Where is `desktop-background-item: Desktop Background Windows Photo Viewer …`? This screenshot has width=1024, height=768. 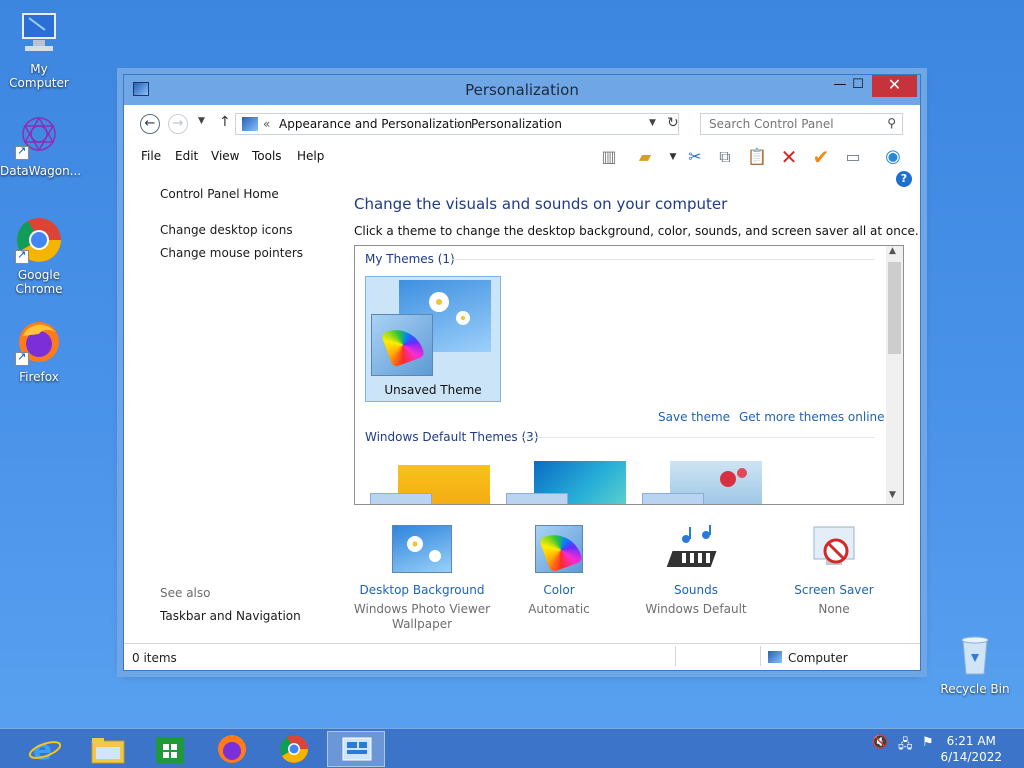
desktop-background-item: Desktop Background Windows Photo Viewer … is located at coordinates (422, 578).